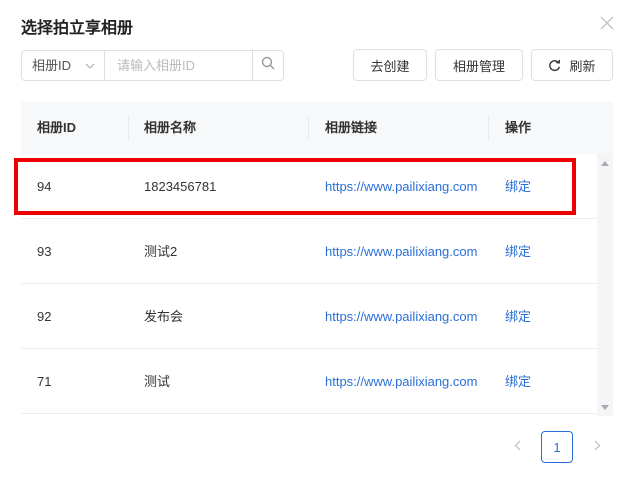 The height and width of the screenshot is (497, 632). What do you see at coordinates (309, 381) in the screenshot?
I see `table-row: 71 测试 https://www.pailixiang.com 绑定` at bounding box center [309, 381].